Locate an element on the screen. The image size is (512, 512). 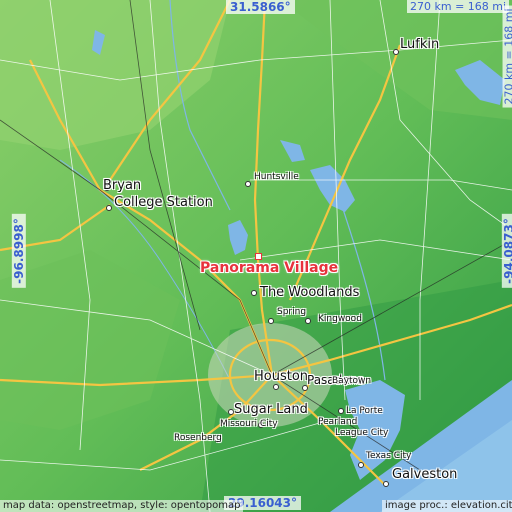
city-dot-lufkin is located at coordinates (396, 52).